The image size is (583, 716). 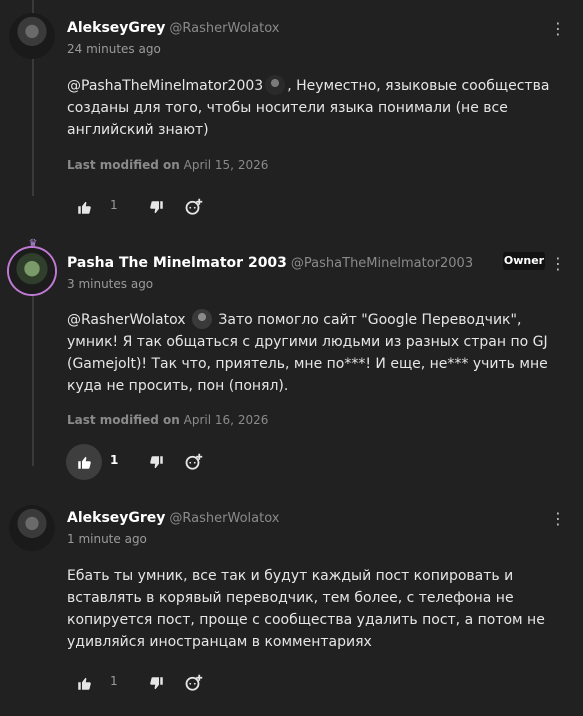 What do you see at coordinates (33, 243) in the screenshot?
I see `crown-icon: ♛` at bounding box center [33, 243].